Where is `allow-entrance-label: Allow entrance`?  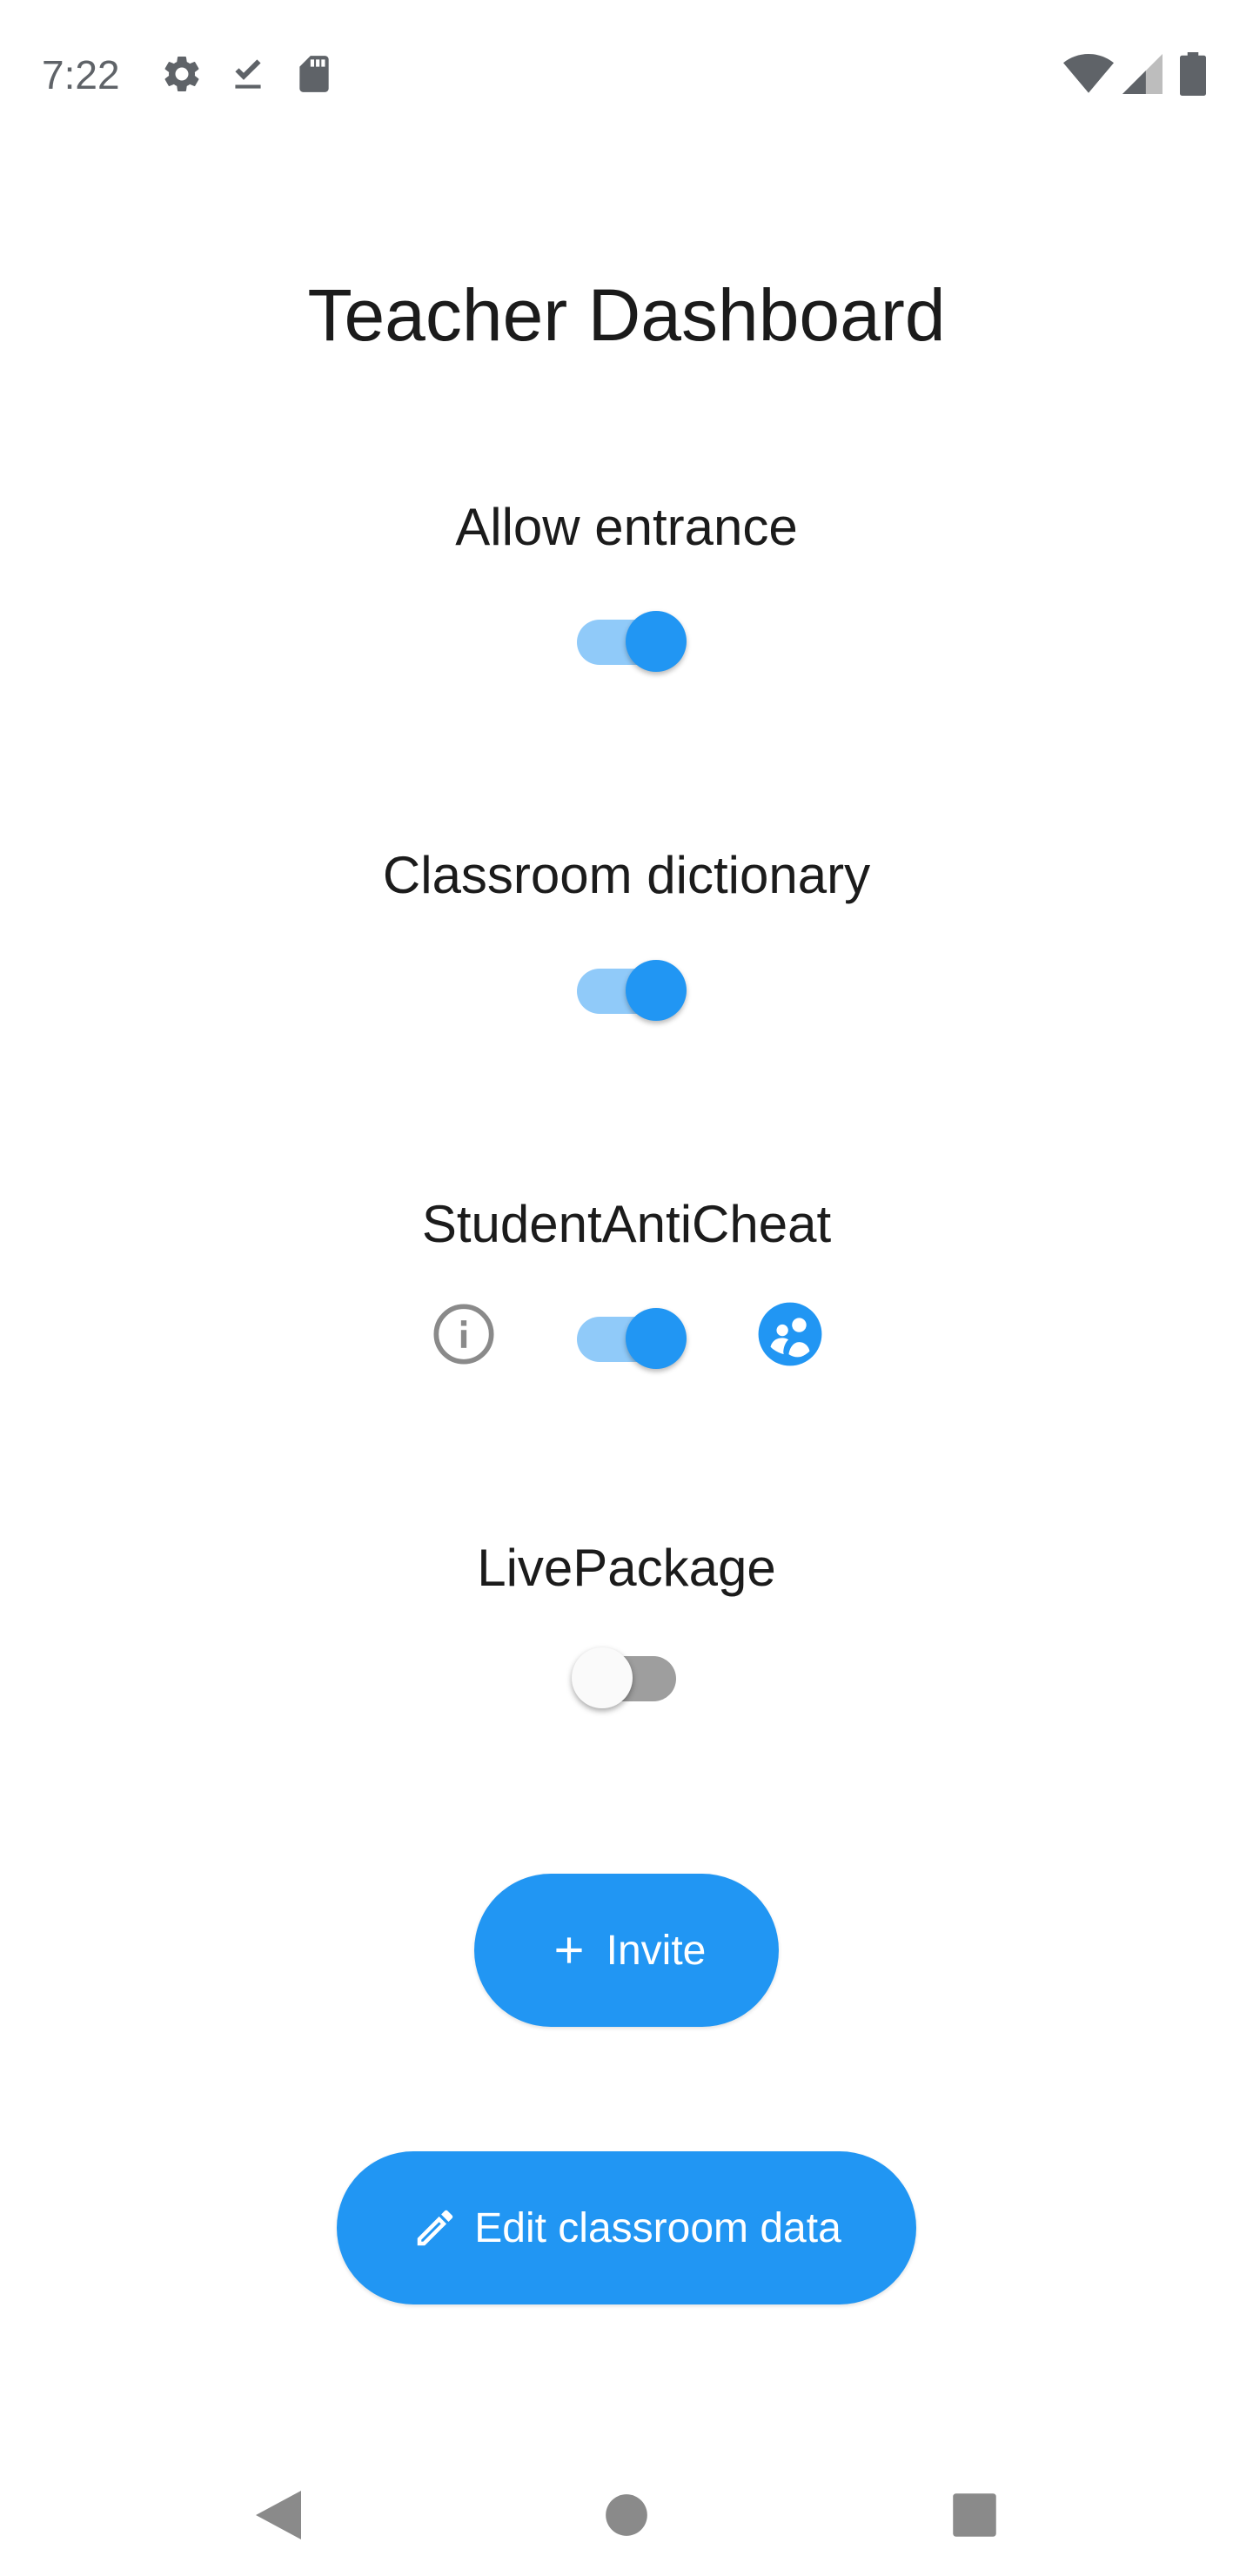
allow-entrance-label: Allow entrance is located at coordinates (626, 527).